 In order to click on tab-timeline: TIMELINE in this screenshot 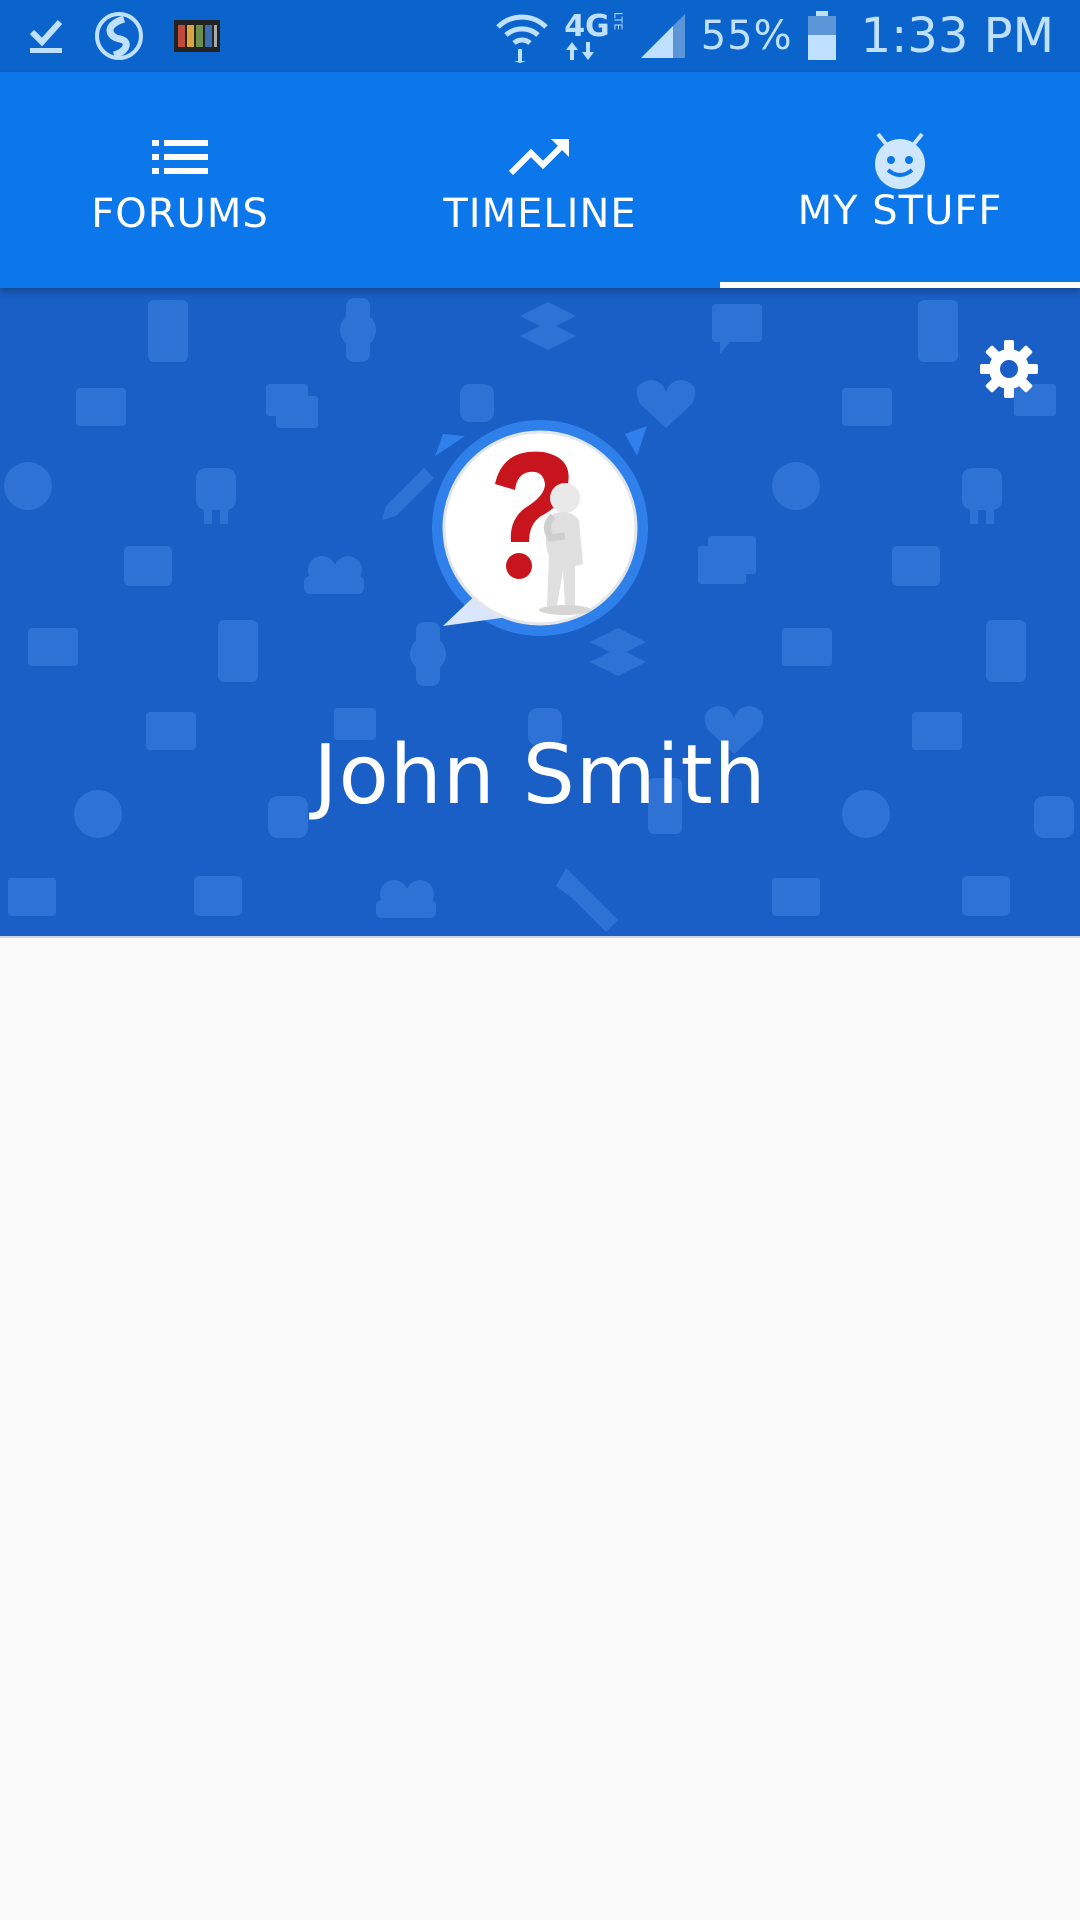, I will do `click(540, 180)`.